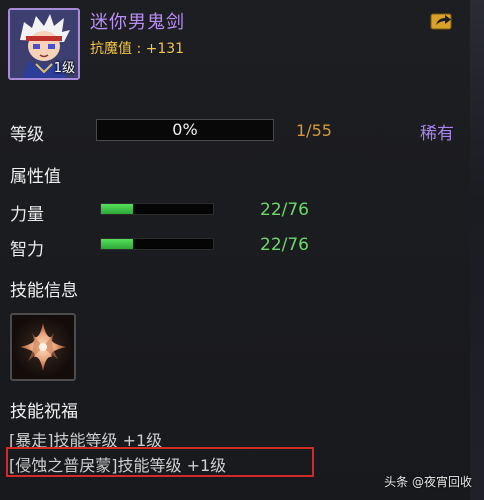 The image size is (484, 500). What do you see at coordinates (477, 250) in the screenshot?
I see `background-edge` at bounding box center [477, 250].